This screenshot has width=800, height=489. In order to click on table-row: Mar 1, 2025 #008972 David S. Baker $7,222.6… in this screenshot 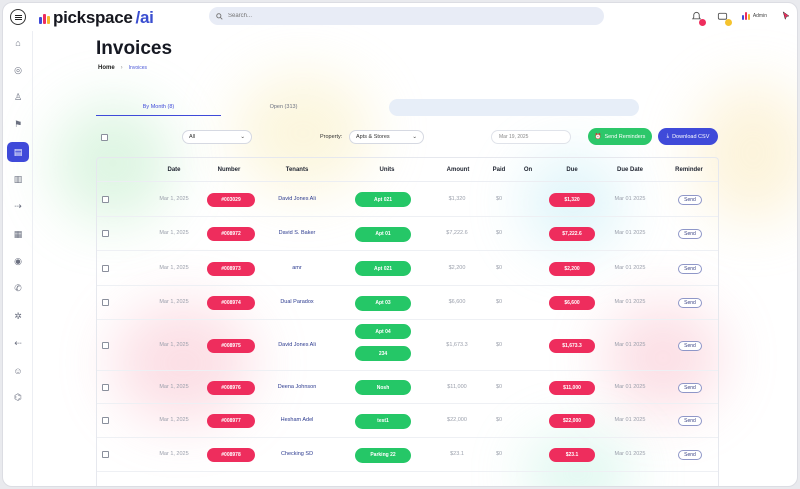, I will do `click(407, 234)`.